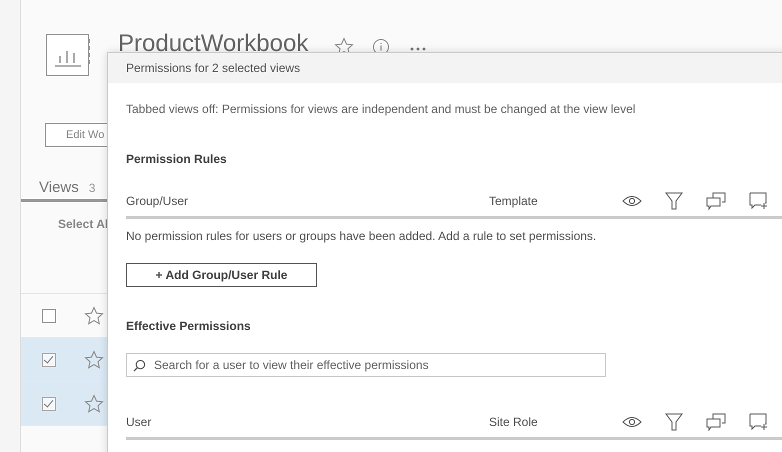 The image size is (782, 452). What do you see at coordinates (177, 159) in the screenshot?
I see `section-heading: Permission Rules` at bounding box center [177, 159].